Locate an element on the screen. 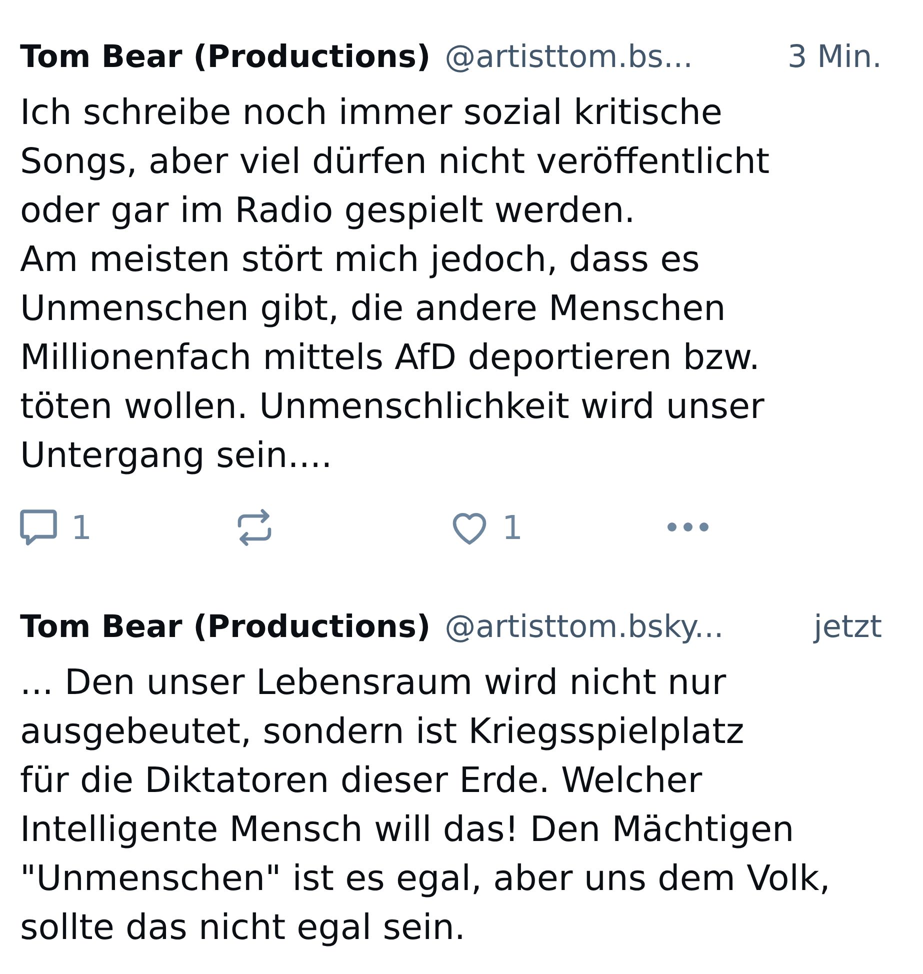 The image size is (923, 974). repost-icon is located at coordinates (254, 527).